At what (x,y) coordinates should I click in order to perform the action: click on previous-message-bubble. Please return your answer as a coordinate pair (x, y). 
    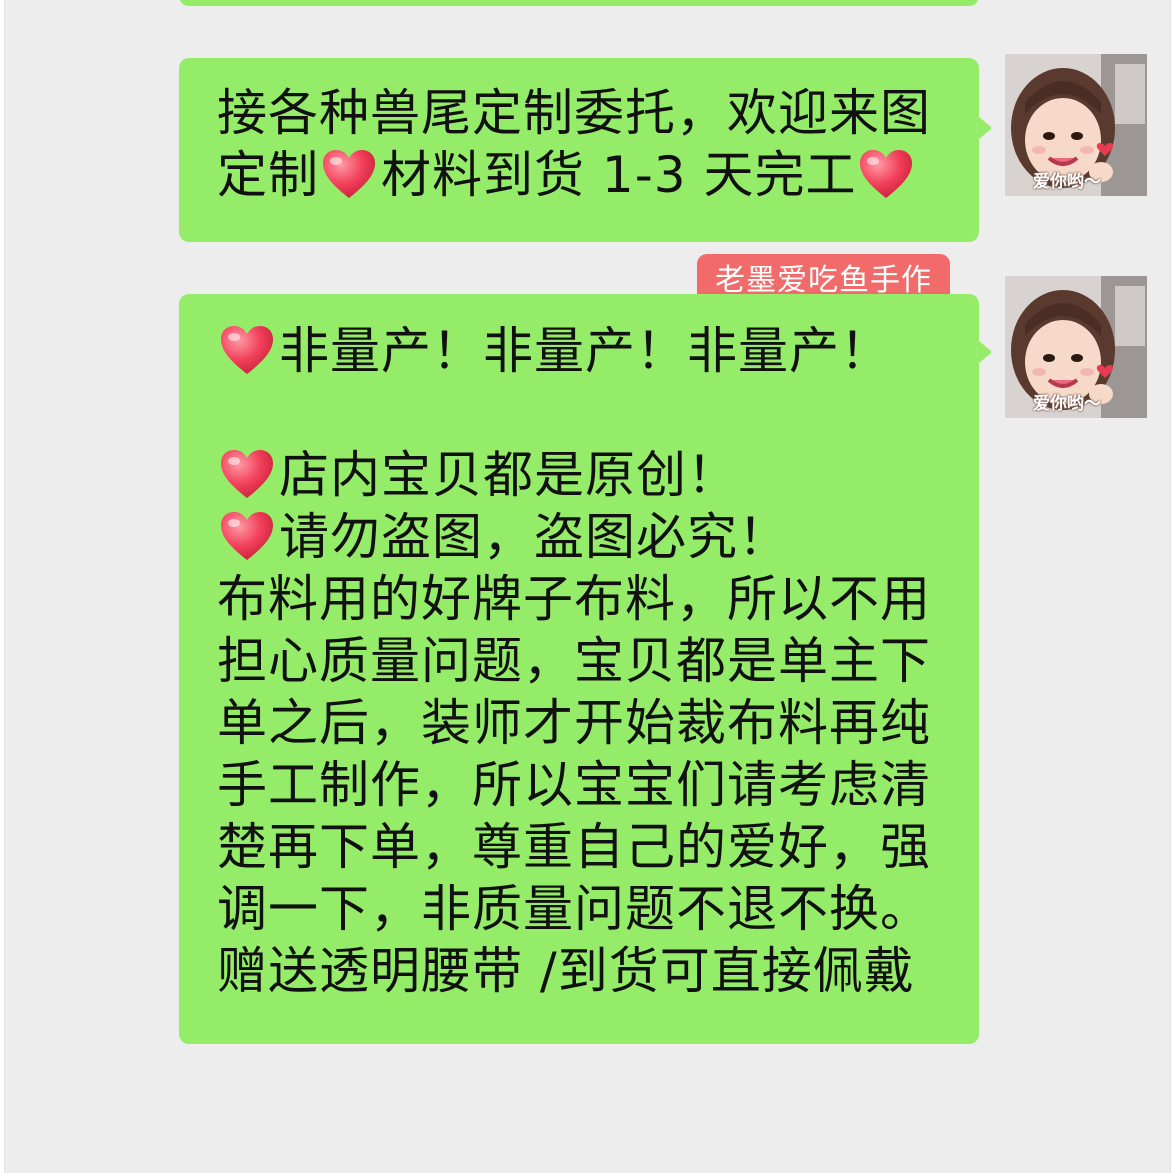
    Looking at the image, I should click on (579, 3).